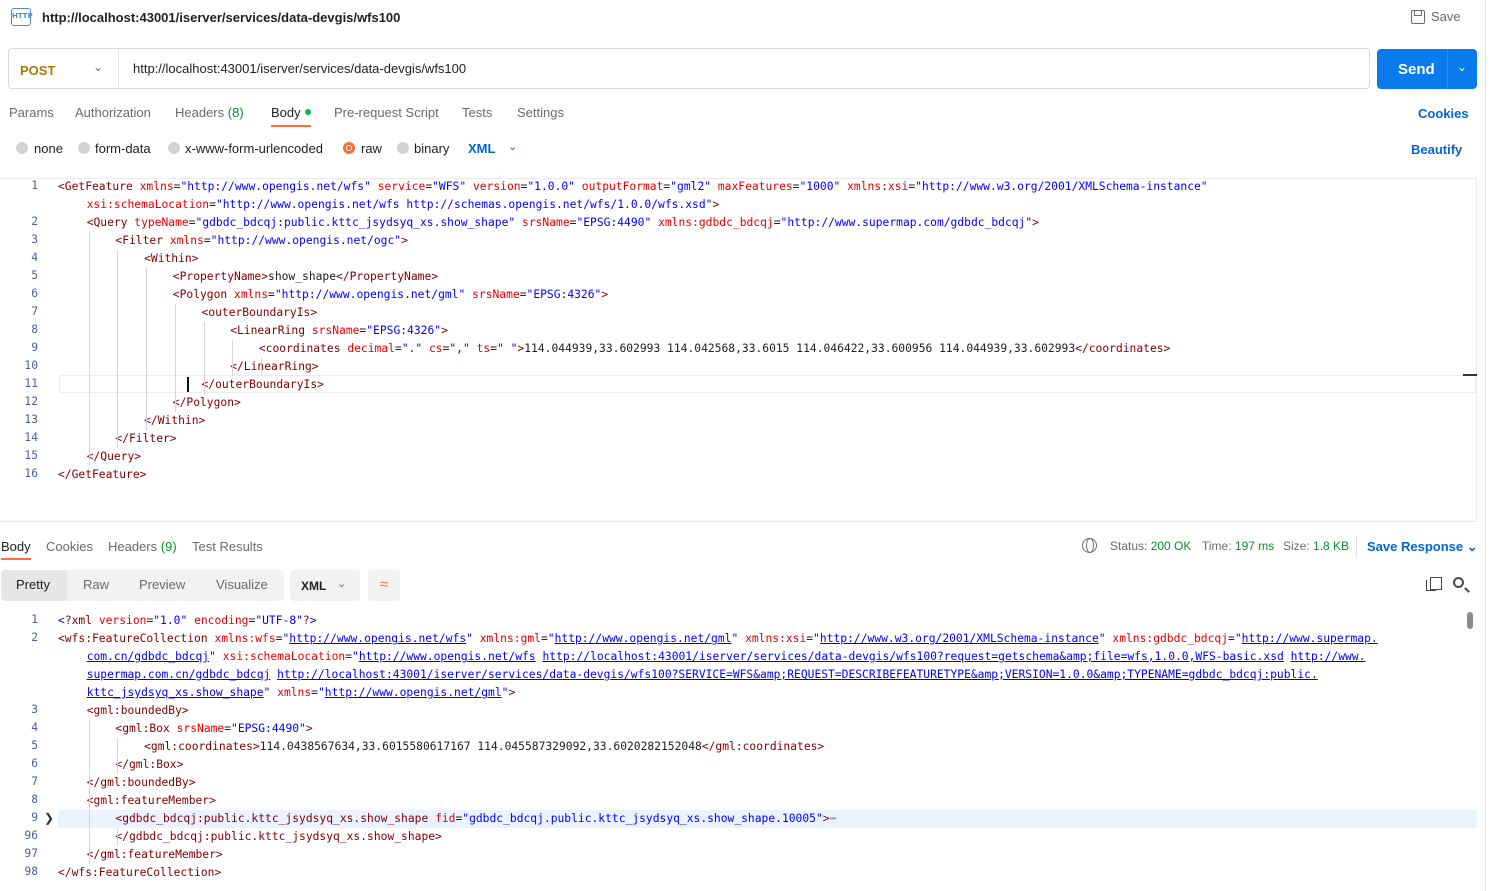 The image size is (1494, 891). I want to click on save-label: Save, so click(1446, 16).